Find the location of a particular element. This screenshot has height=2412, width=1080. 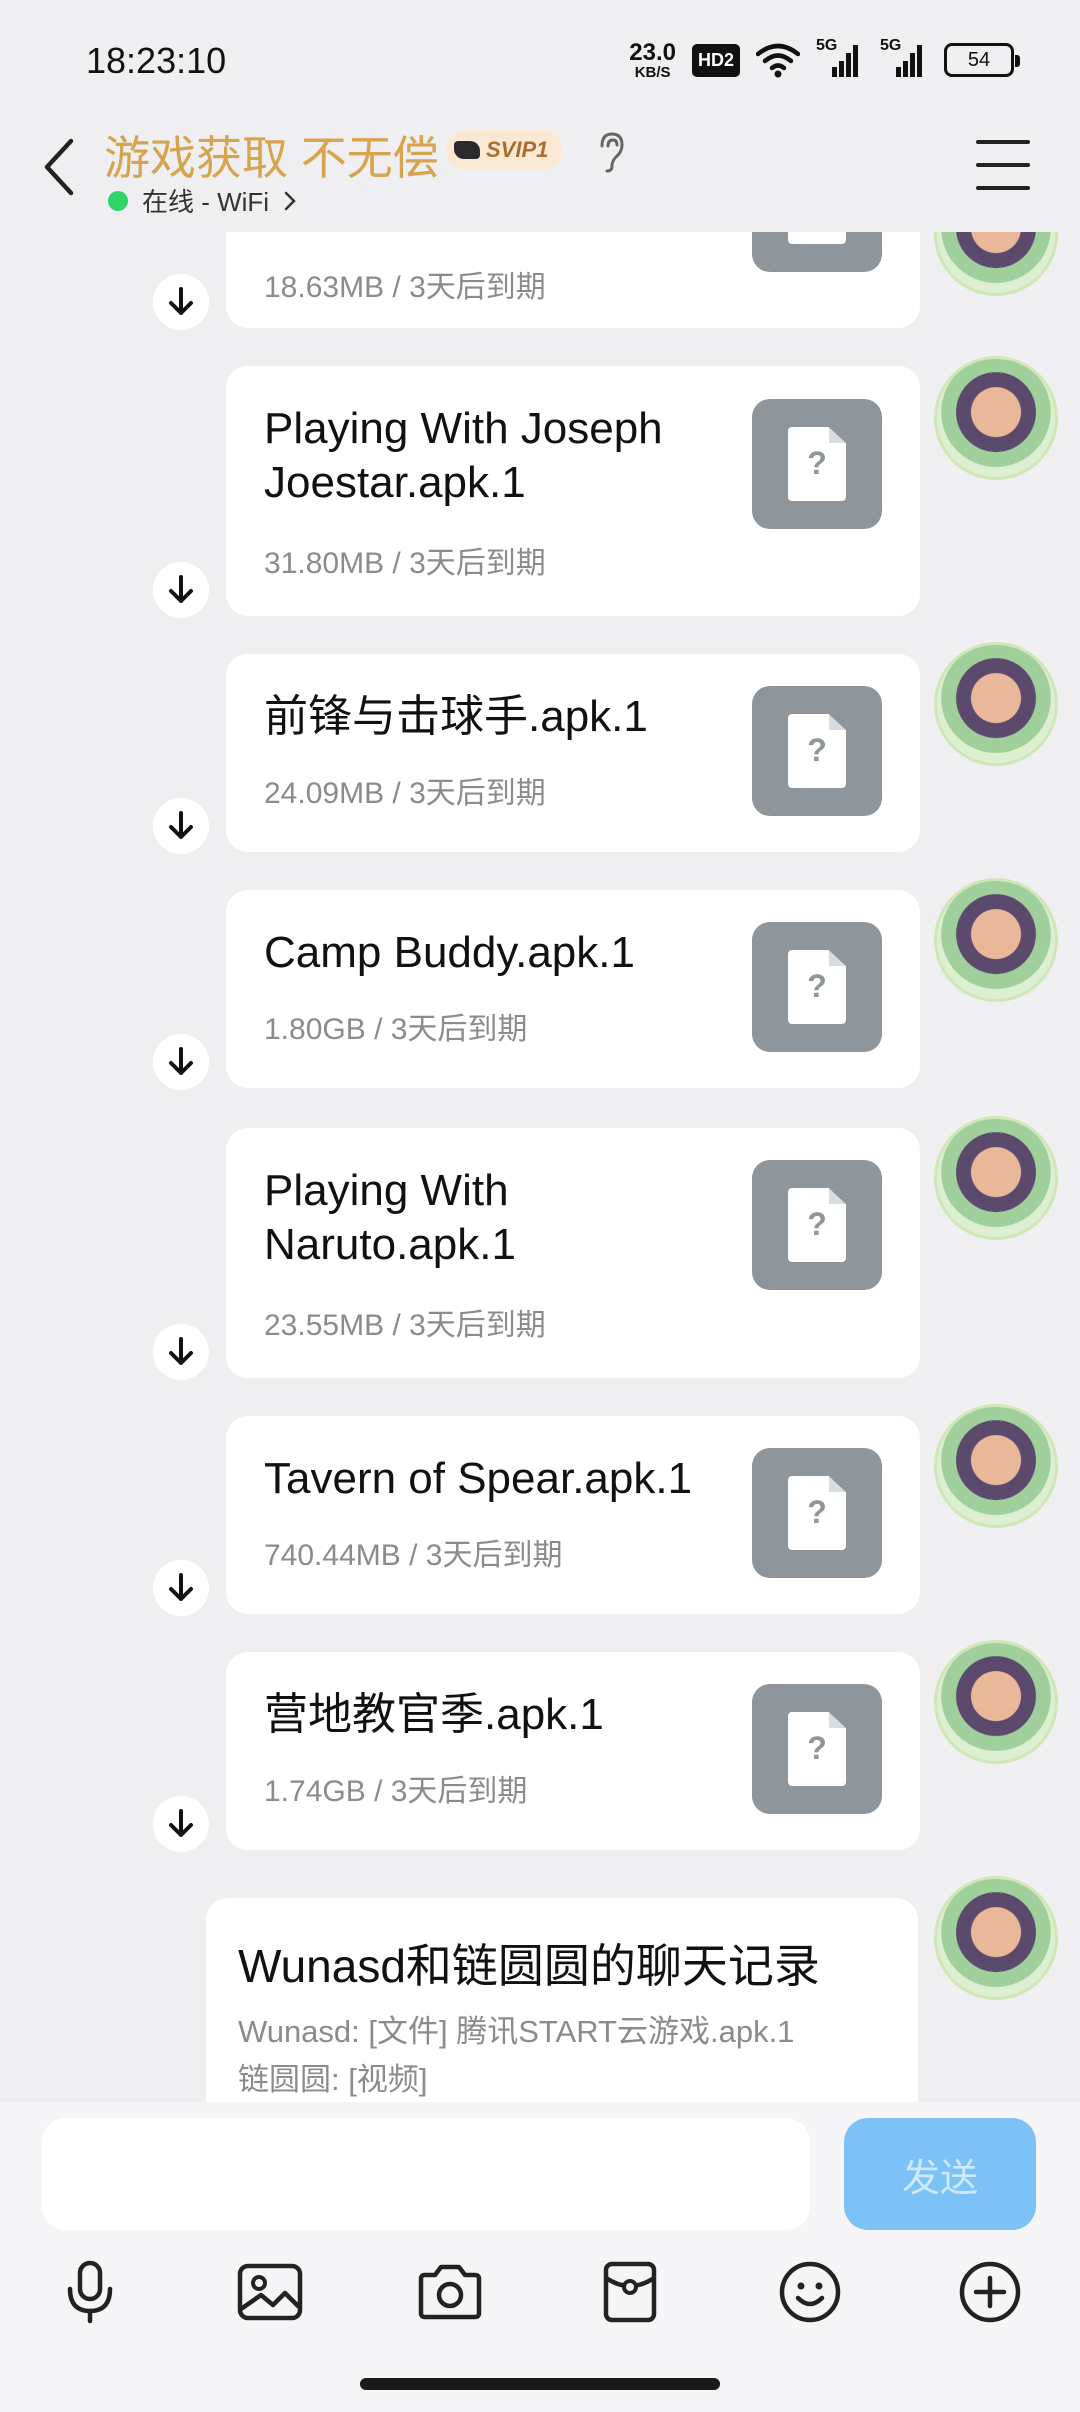

image-icon is located at coordinates (270, 2292).